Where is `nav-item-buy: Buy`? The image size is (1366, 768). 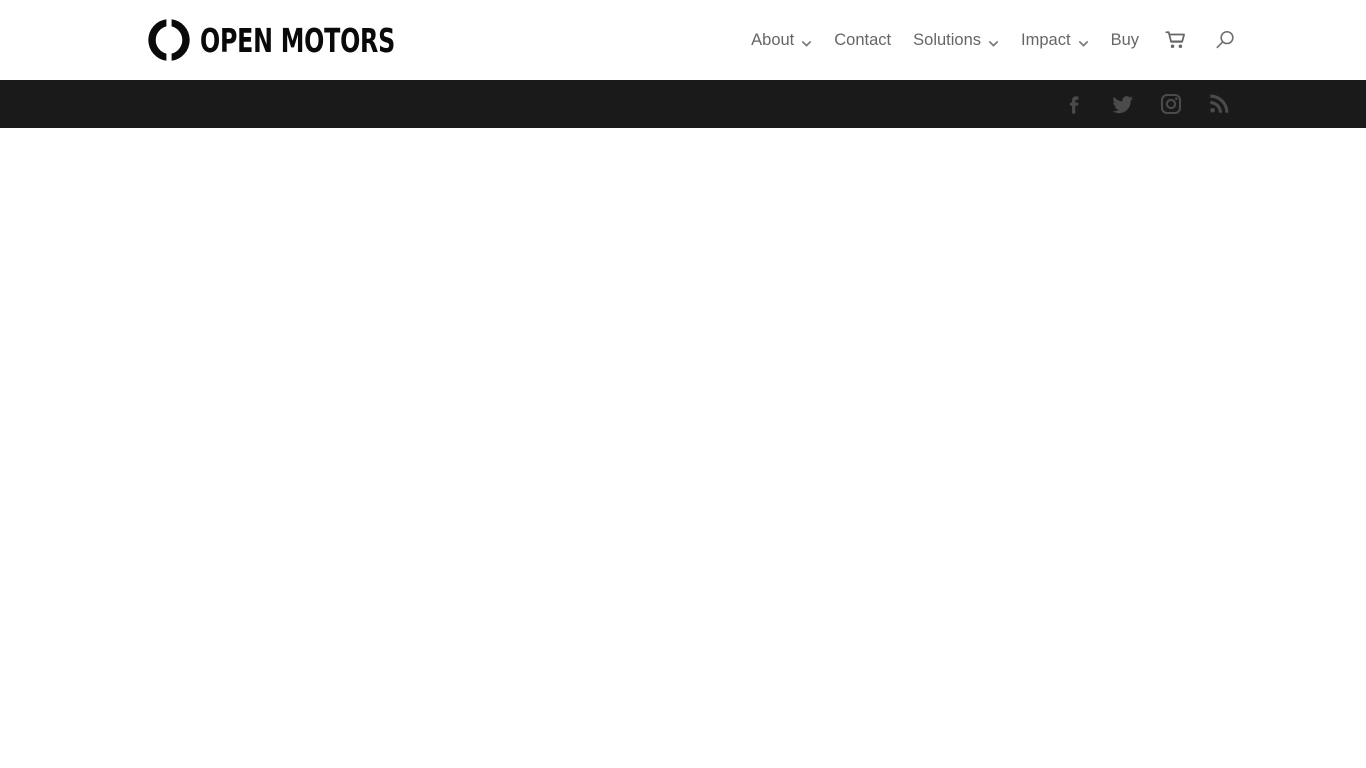
nav-item-buy: Buy is located at coordinates (1125, 40).